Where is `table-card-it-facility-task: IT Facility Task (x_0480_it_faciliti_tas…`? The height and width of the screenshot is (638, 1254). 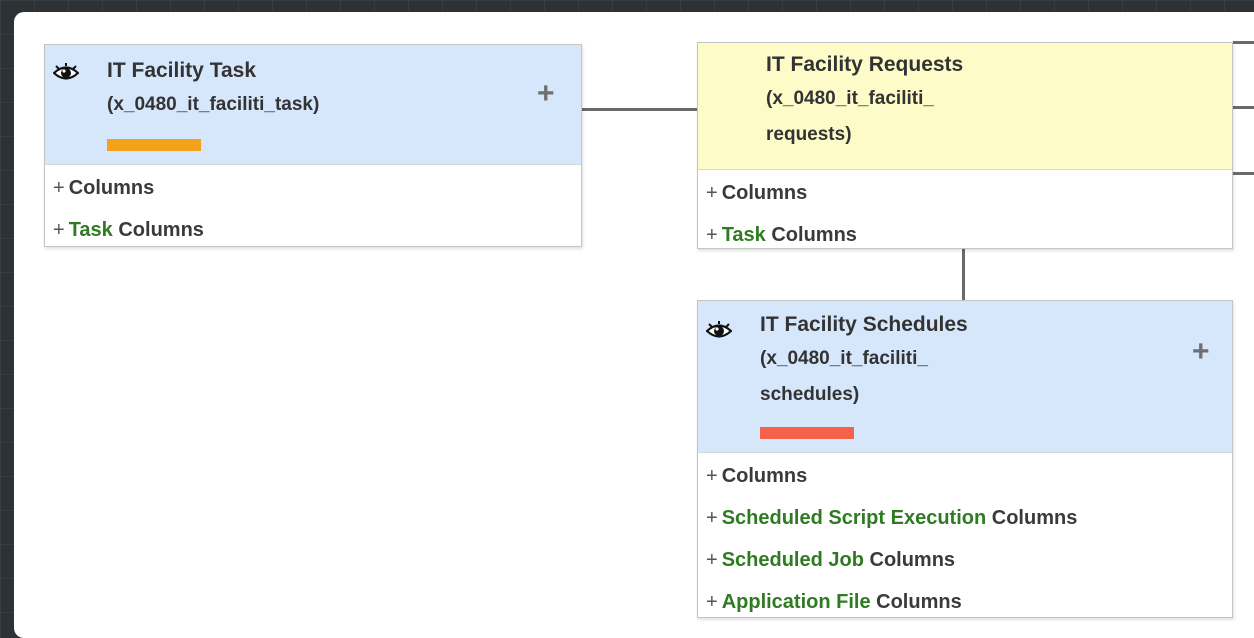
table-card-it-facility-task: IT Facility Task (x_0480_it_faciliti_tas… is located at coordinates (313, 145).